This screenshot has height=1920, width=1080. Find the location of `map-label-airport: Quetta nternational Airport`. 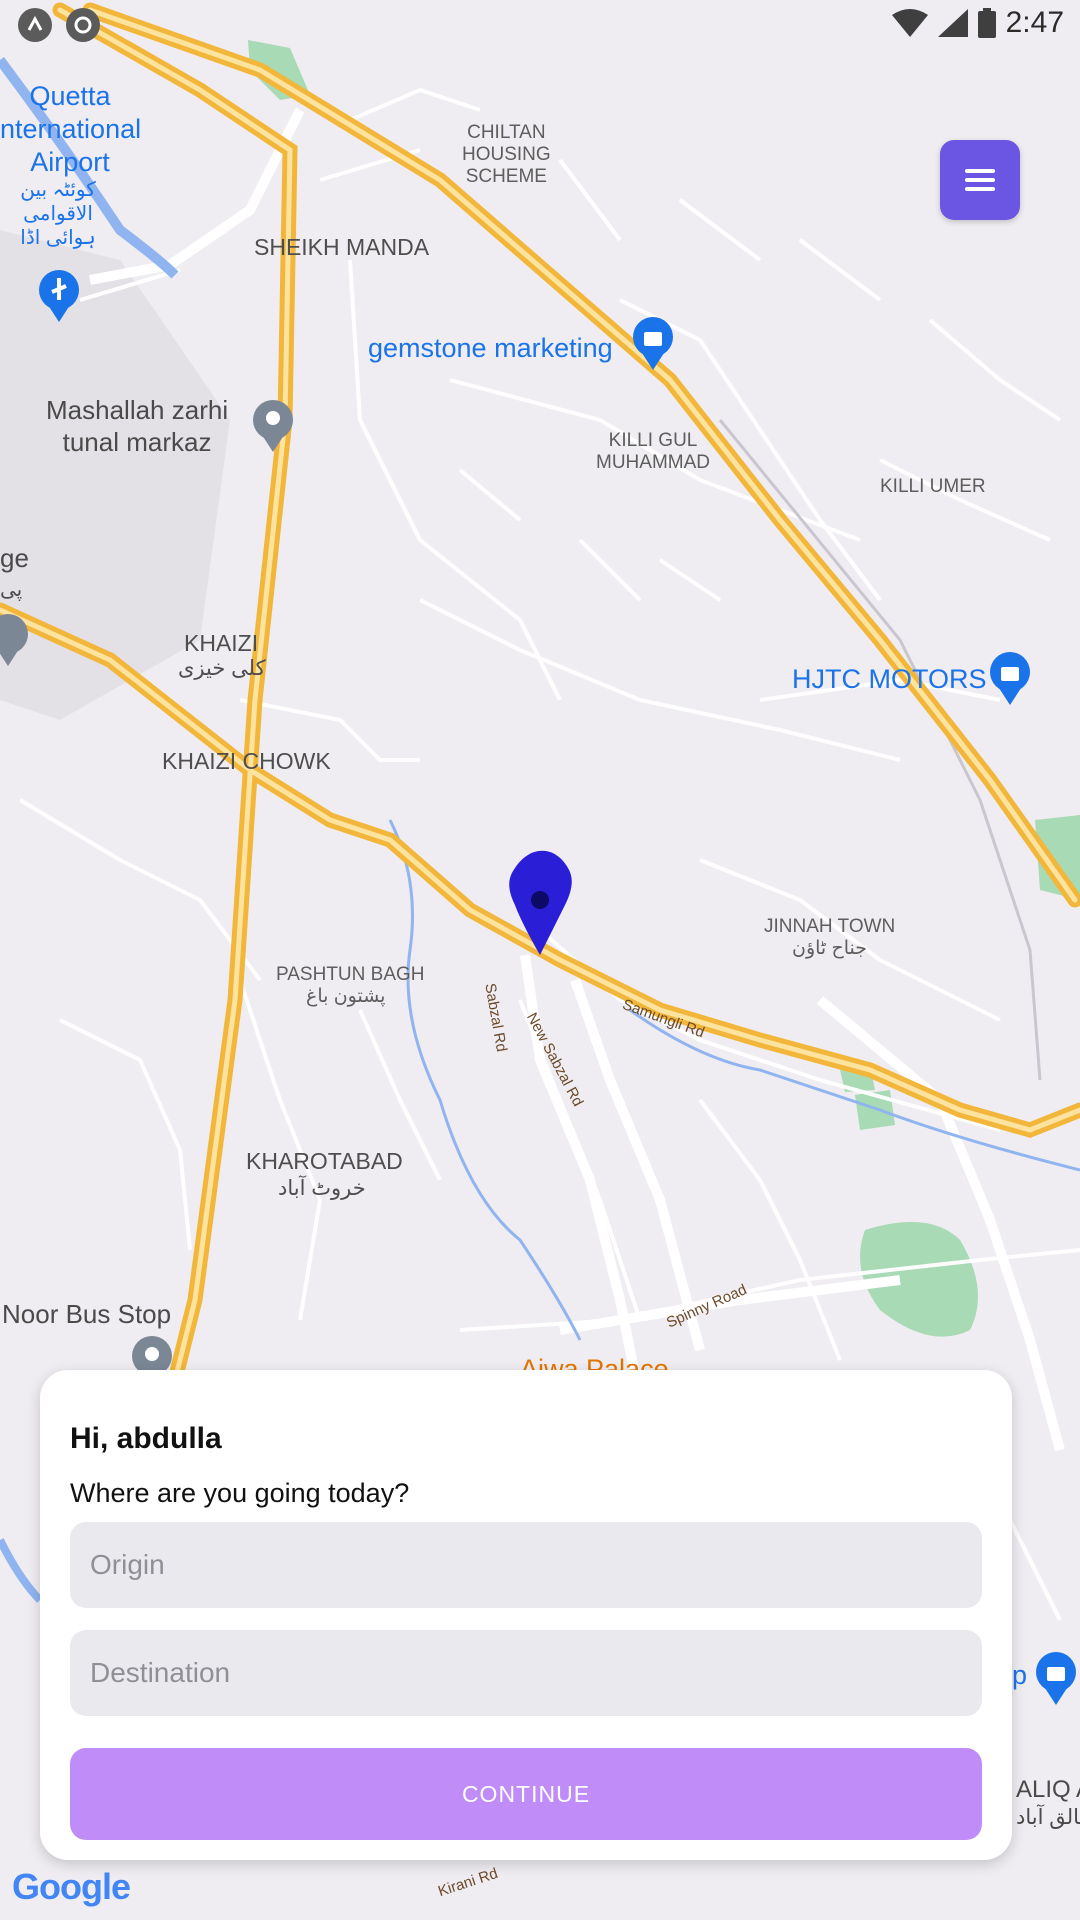

map-label-airport: Quetta nternational Airport is located at coordinates (71, 129).